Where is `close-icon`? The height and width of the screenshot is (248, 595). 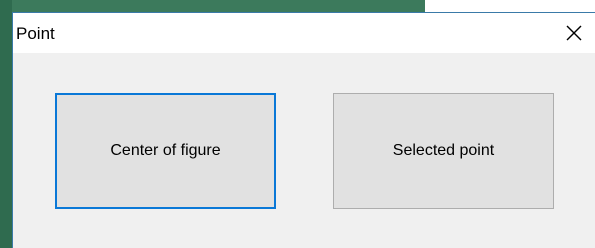
close-icon is located at coordinates (574, 33).